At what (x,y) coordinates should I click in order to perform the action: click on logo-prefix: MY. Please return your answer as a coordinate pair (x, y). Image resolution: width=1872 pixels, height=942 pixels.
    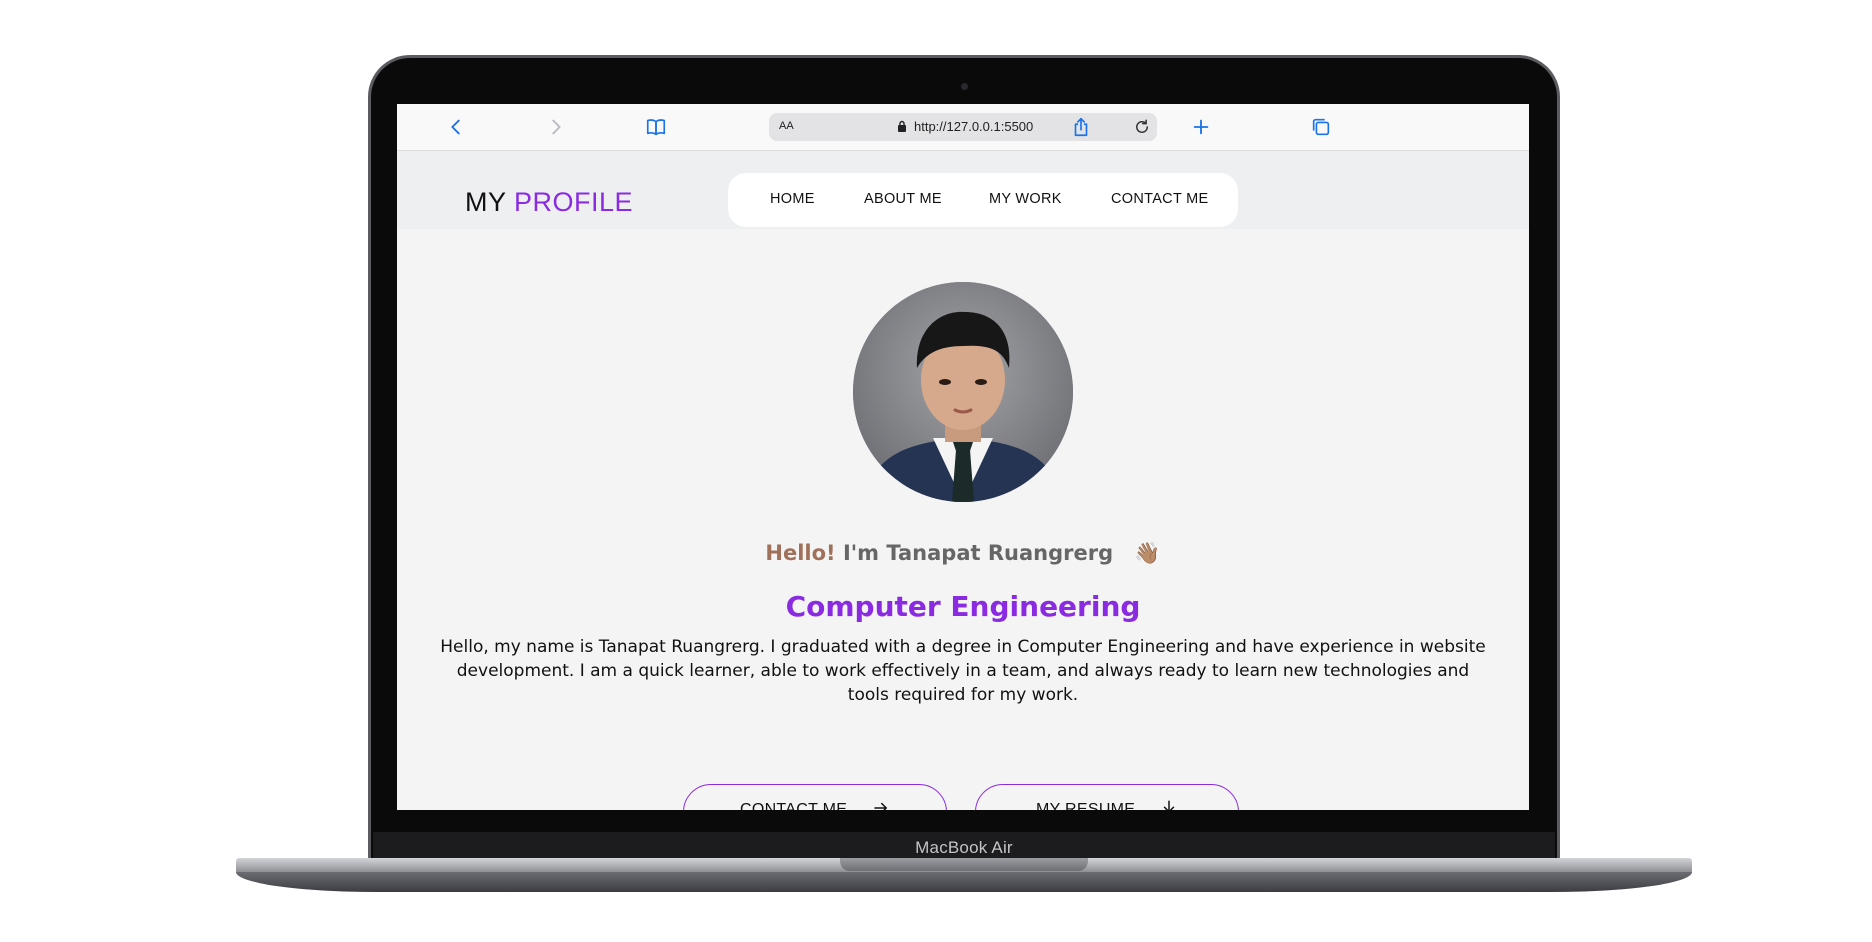
    Looking at the image, I should click on (486, 202).